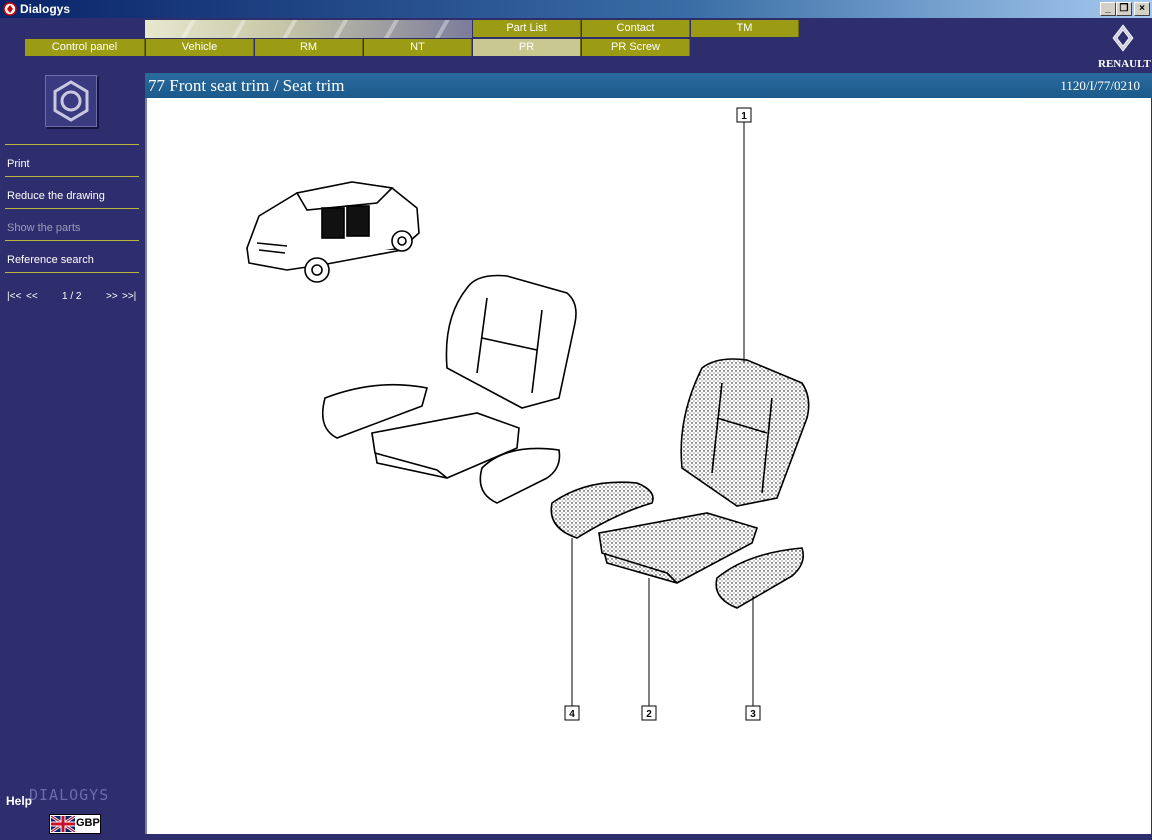  I want to click on tab-pr-screw: PR Screw, so click(636, 47).